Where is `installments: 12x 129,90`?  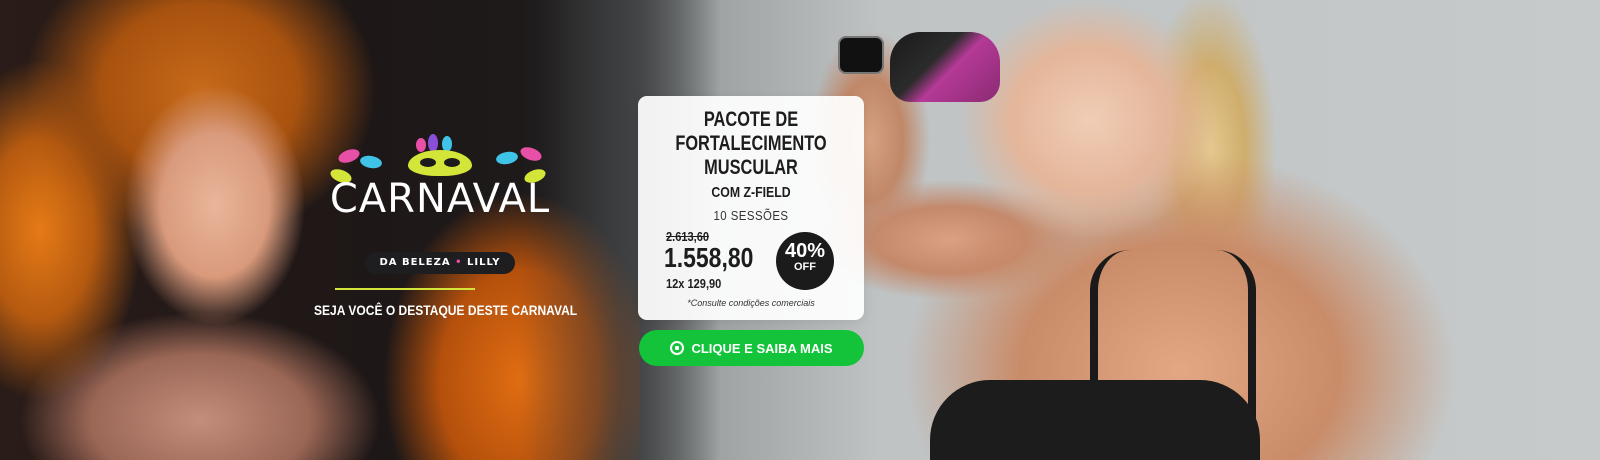 installments: 12x 129,90 is located at coordinates (694, 283).